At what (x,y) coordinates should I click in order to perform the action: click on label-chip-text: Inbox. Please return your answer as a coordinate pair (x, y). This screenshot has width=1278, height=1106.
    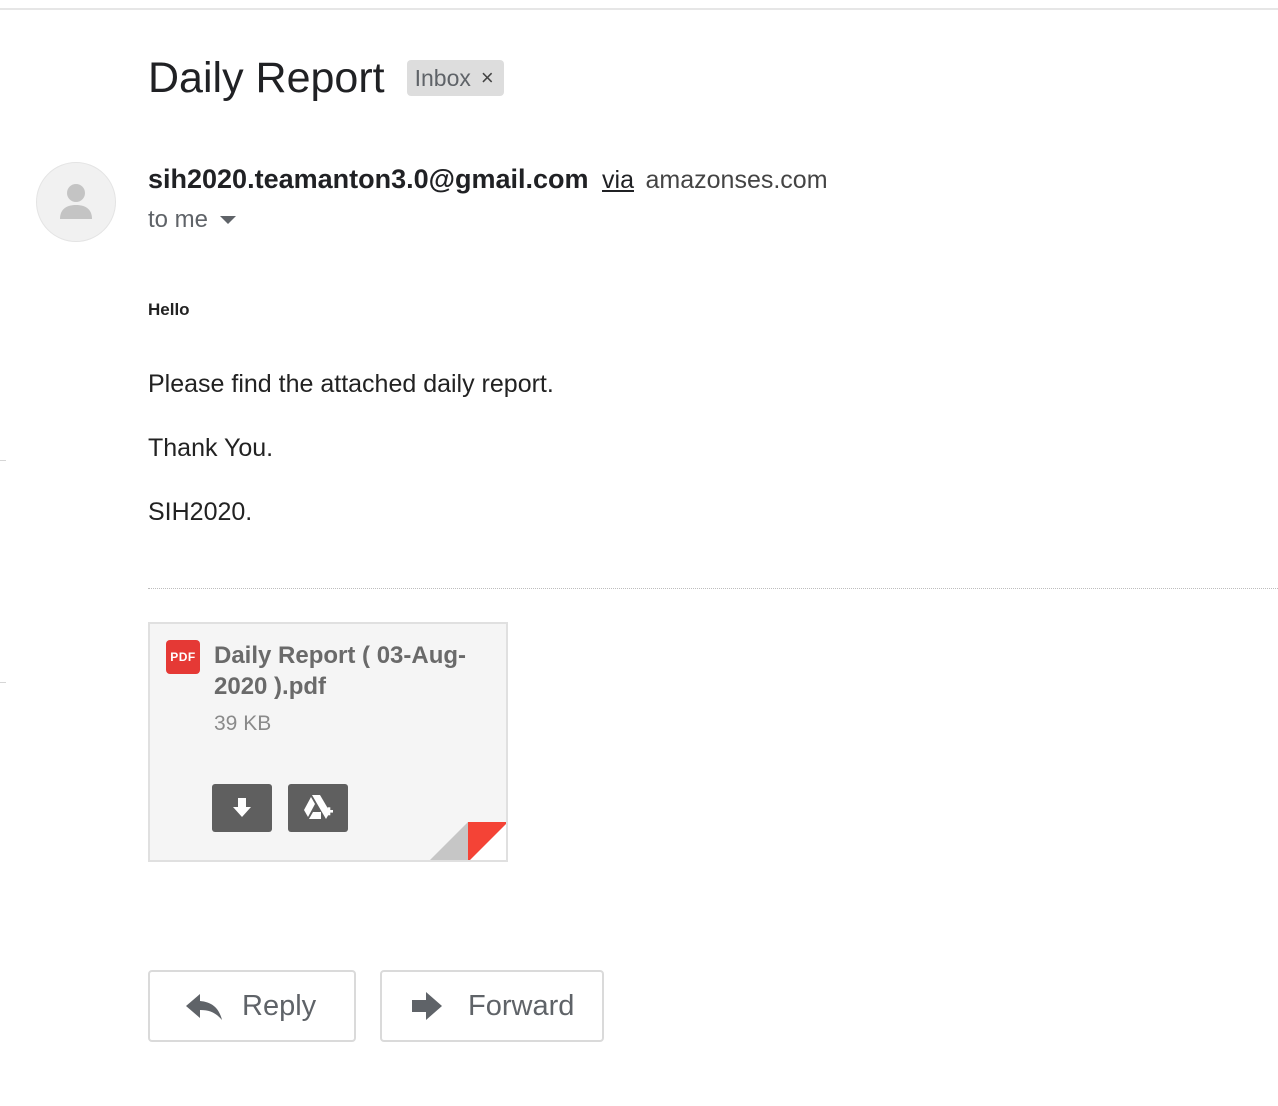
    Looking at the image, I should click on (442, 77).